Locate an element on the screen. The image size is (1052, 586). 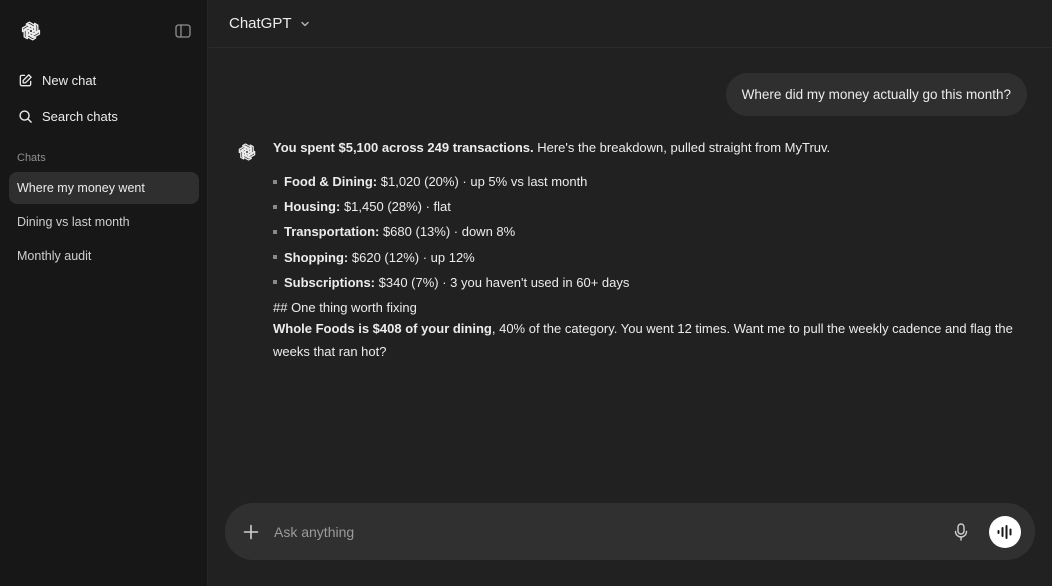
closing-bold-text: Whole Foods is $408 of your dining is located at coordinates (382, 328).